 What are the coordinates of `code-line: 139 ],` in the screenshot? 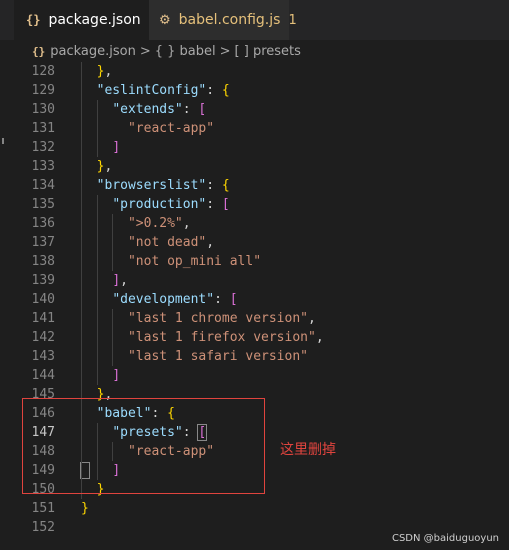 It's located at (254, 280).